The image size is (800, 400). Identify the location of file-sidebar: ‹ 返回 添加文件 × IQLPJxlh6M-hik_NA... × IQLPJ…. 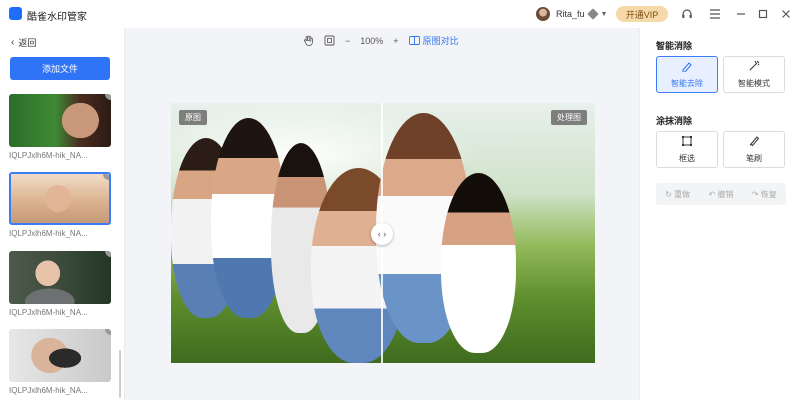
(62, 214).